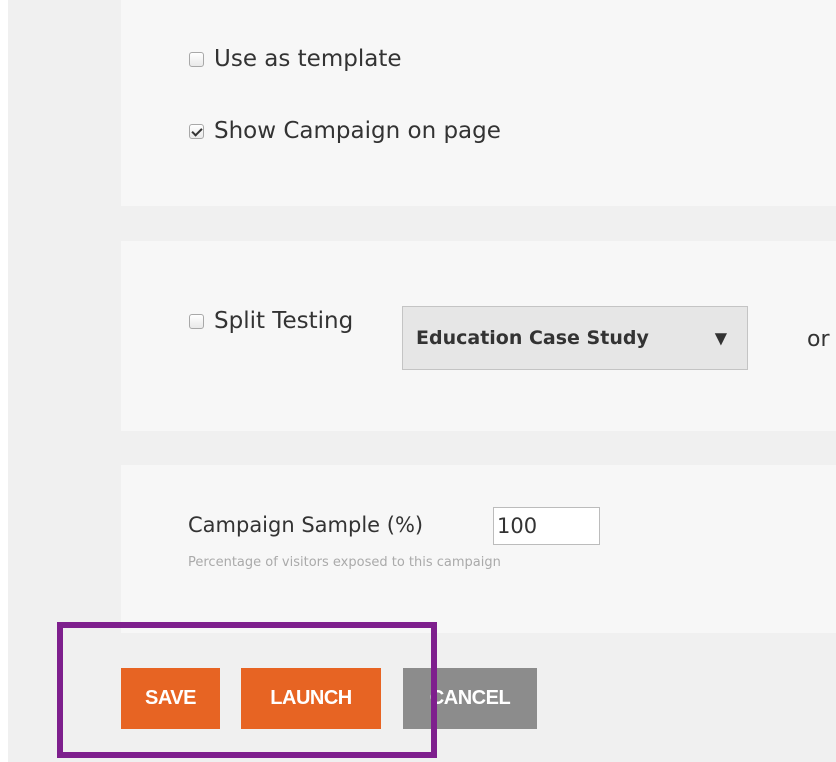  I want to click on use-as-template-label: Use as template, so click(308, 59).